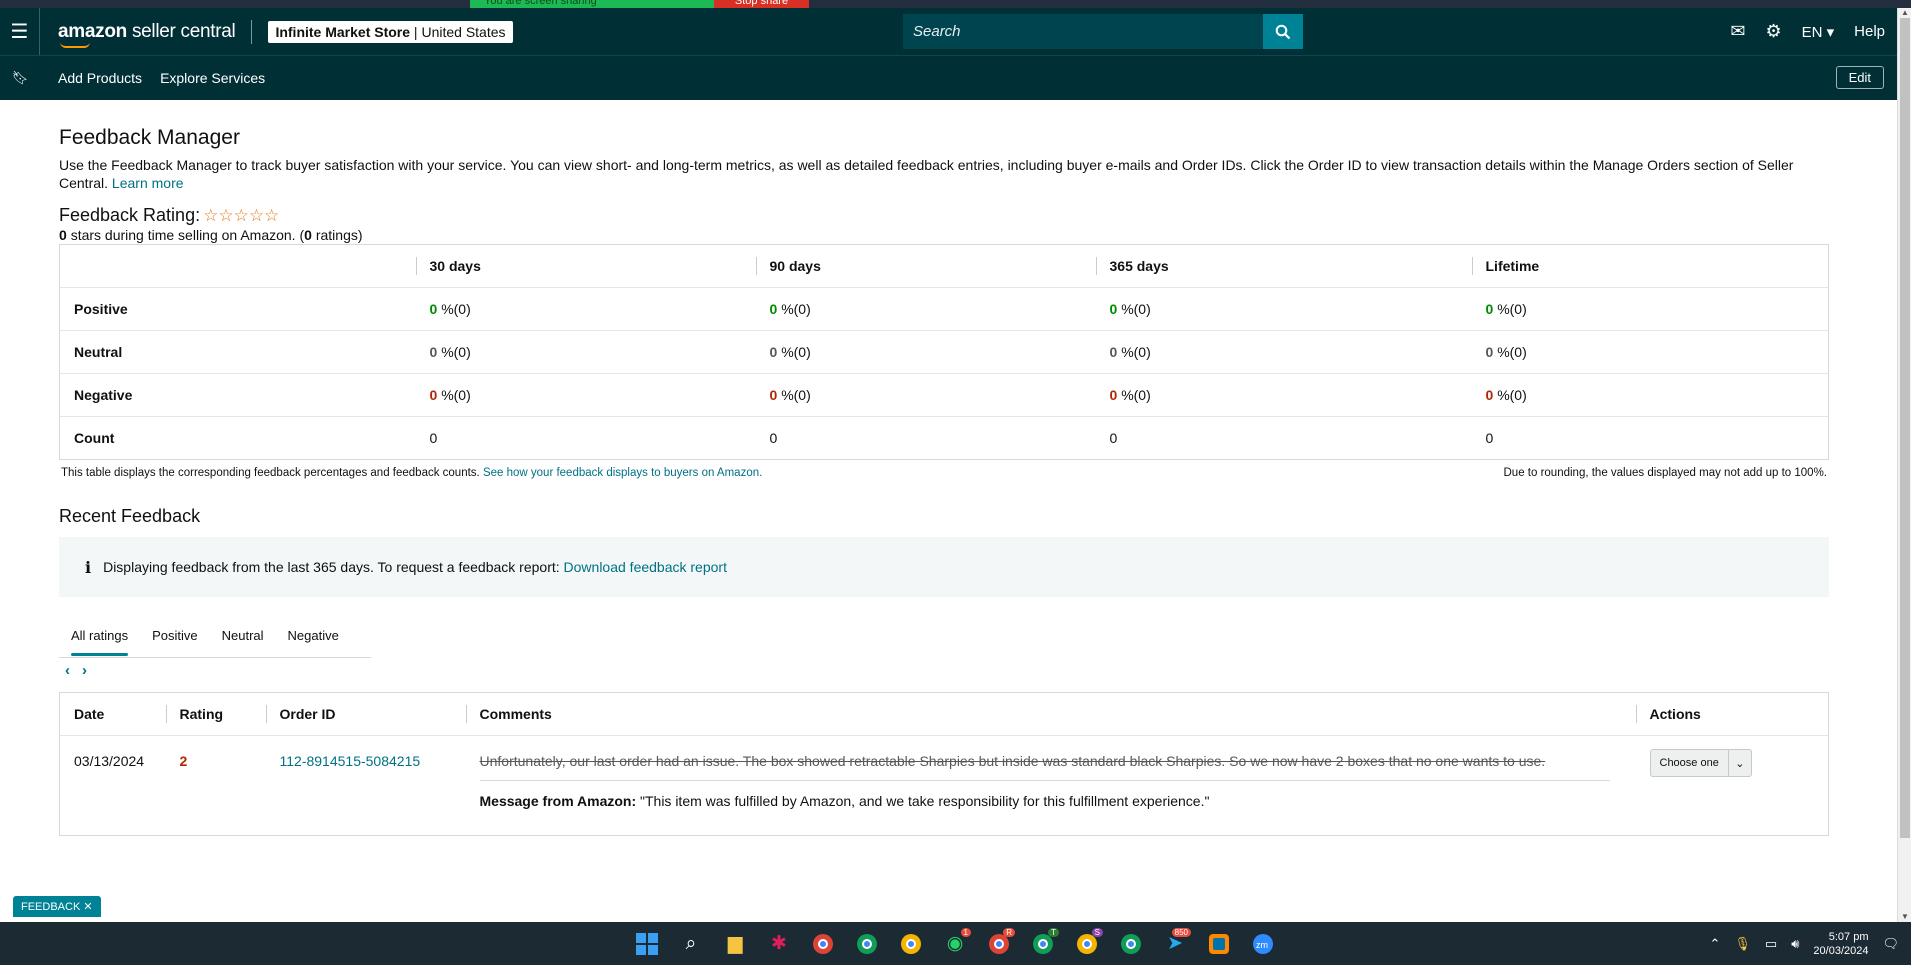  Describe the element at coordinates (1219, 944) in the screenshot. I see `ringcentral-icon` at that location.